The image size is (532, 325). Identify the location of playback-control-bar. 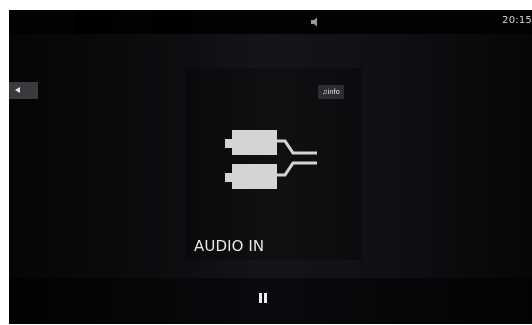
(270, 301).